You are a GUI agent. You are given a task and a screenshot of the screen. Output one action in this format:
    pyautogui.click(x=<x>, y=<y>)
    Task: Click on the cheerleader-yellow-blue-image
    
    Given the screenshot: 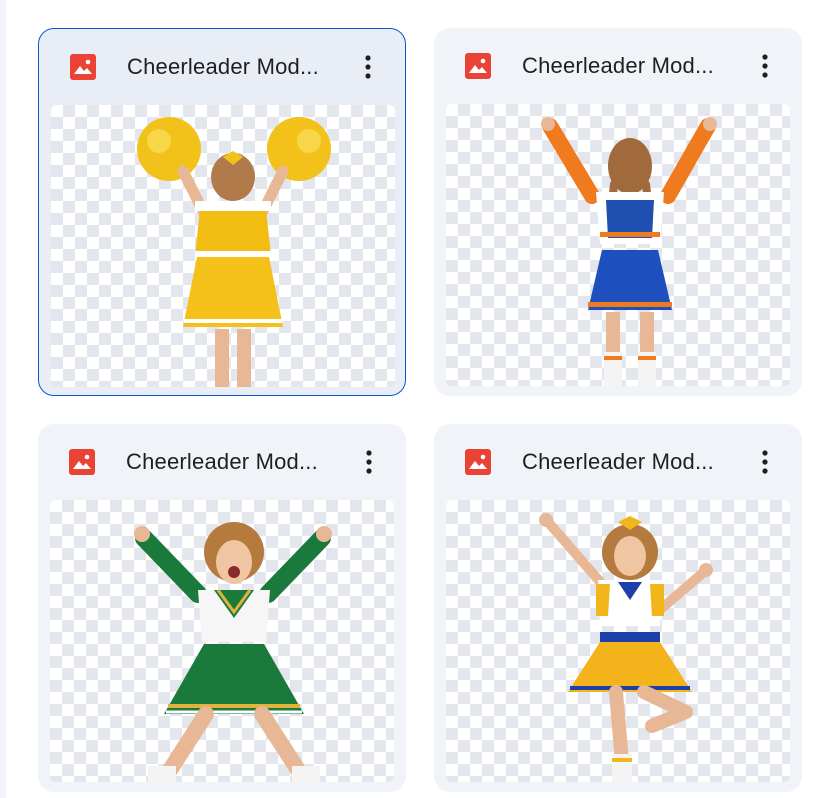 What is the action you would take?
    pyautogui.click(x=626, y=647)
    